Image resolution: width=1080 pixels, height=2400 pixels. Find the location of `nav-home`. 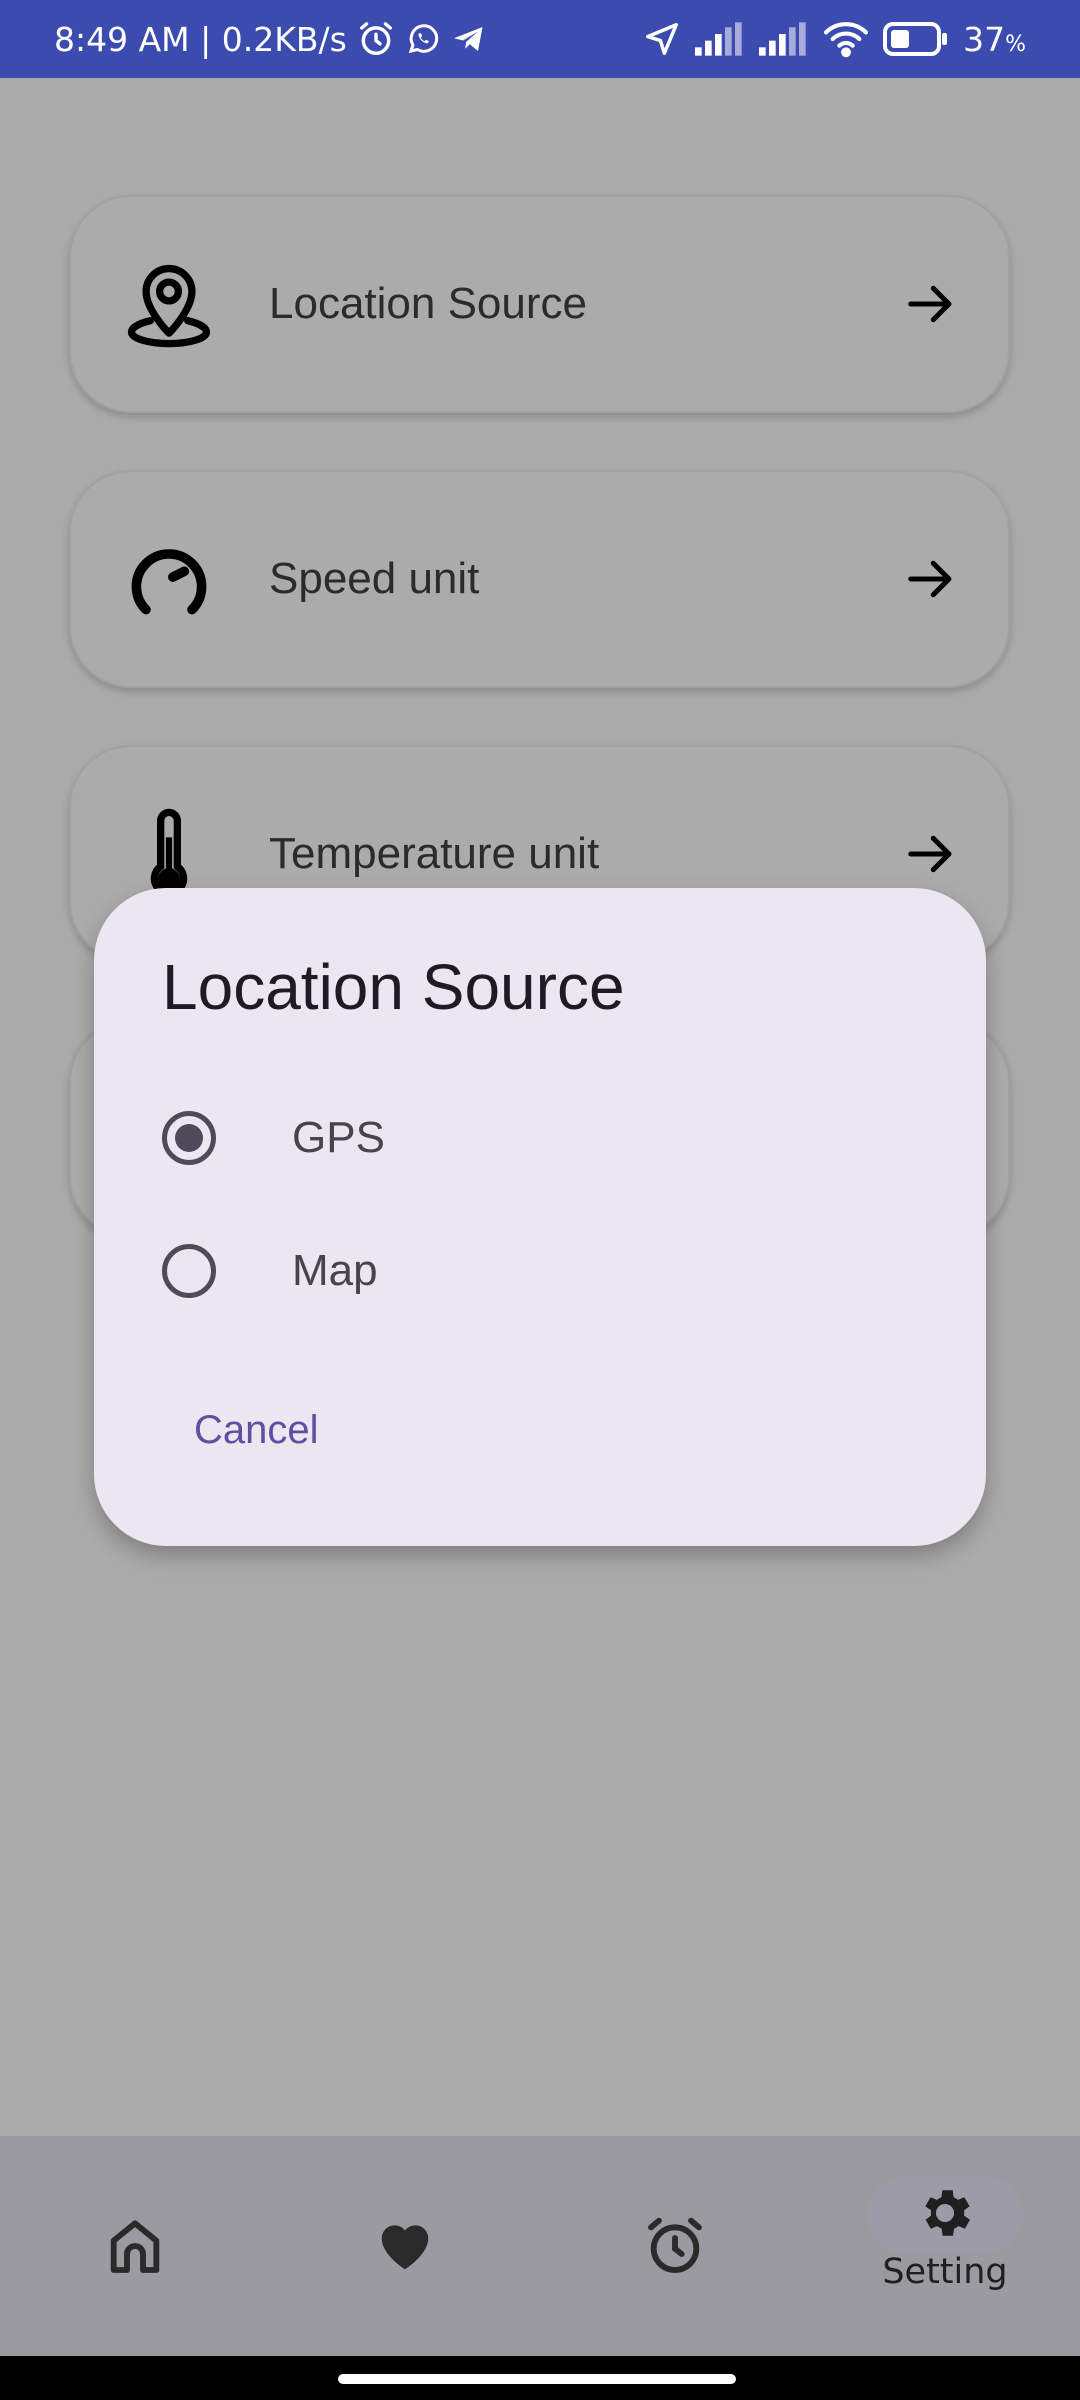

nav-home is located at coordinates (135, 2246).